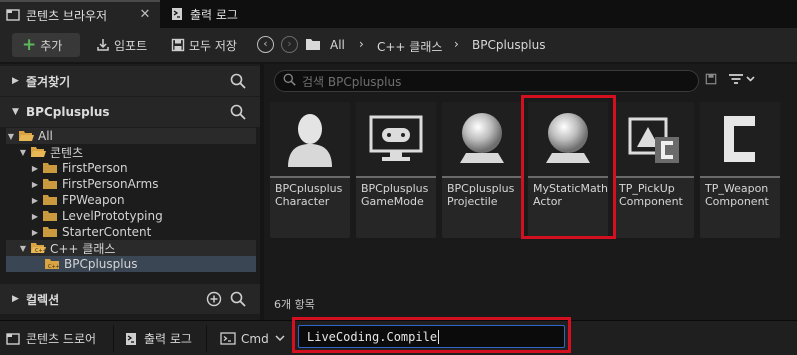  Describe the element at coordinates (309, 195) in the screenshot. I see `asset-name: BPCplusplus Character` at that location.